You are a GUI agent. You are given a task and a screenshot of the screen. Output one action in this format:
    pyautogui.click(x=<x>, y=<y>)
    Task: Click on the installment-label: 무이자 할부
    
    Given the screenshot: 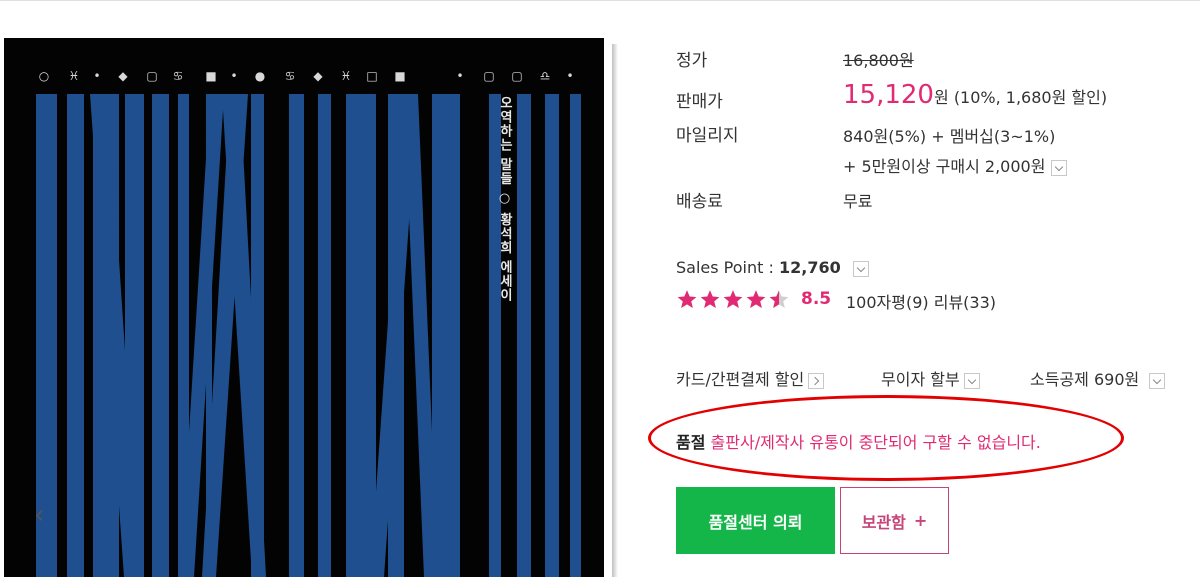 What is the action you would take?
    pyautogui.click(x=920, y=379)
    